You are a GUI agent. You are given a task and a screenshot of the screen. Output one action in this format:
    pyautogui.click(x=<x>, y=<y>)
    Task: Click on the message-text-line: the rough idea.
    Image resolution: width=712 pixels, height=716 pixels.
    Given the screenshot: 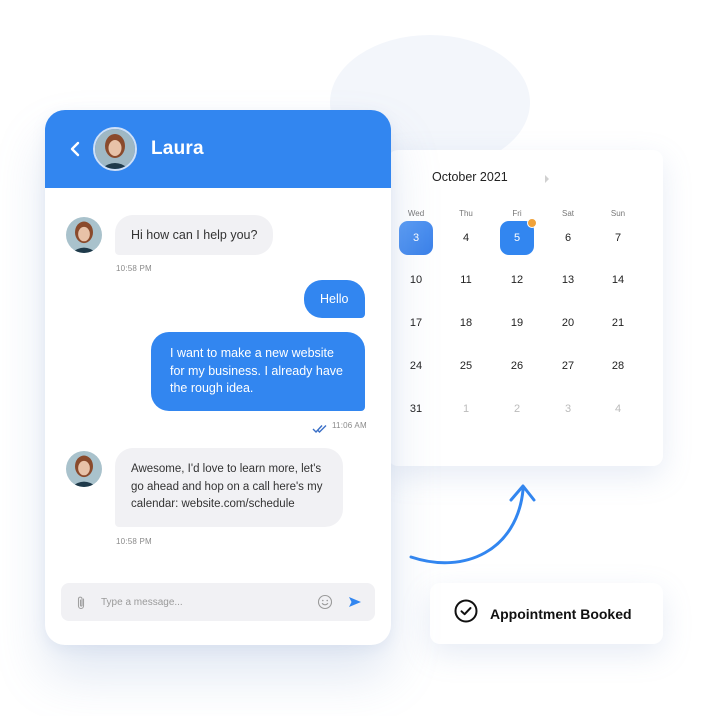 What is the action you would take?
    pyautogui.click(x=212, y=388)
    